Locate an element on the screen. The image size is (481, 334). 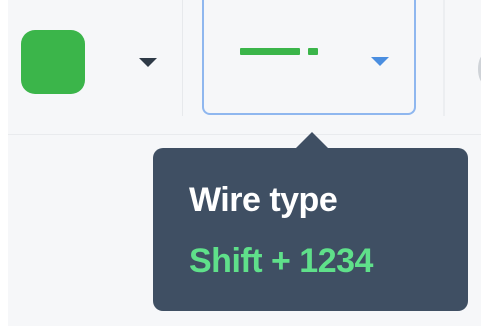
tooltip-arrow is located at coordinates (312, 140).